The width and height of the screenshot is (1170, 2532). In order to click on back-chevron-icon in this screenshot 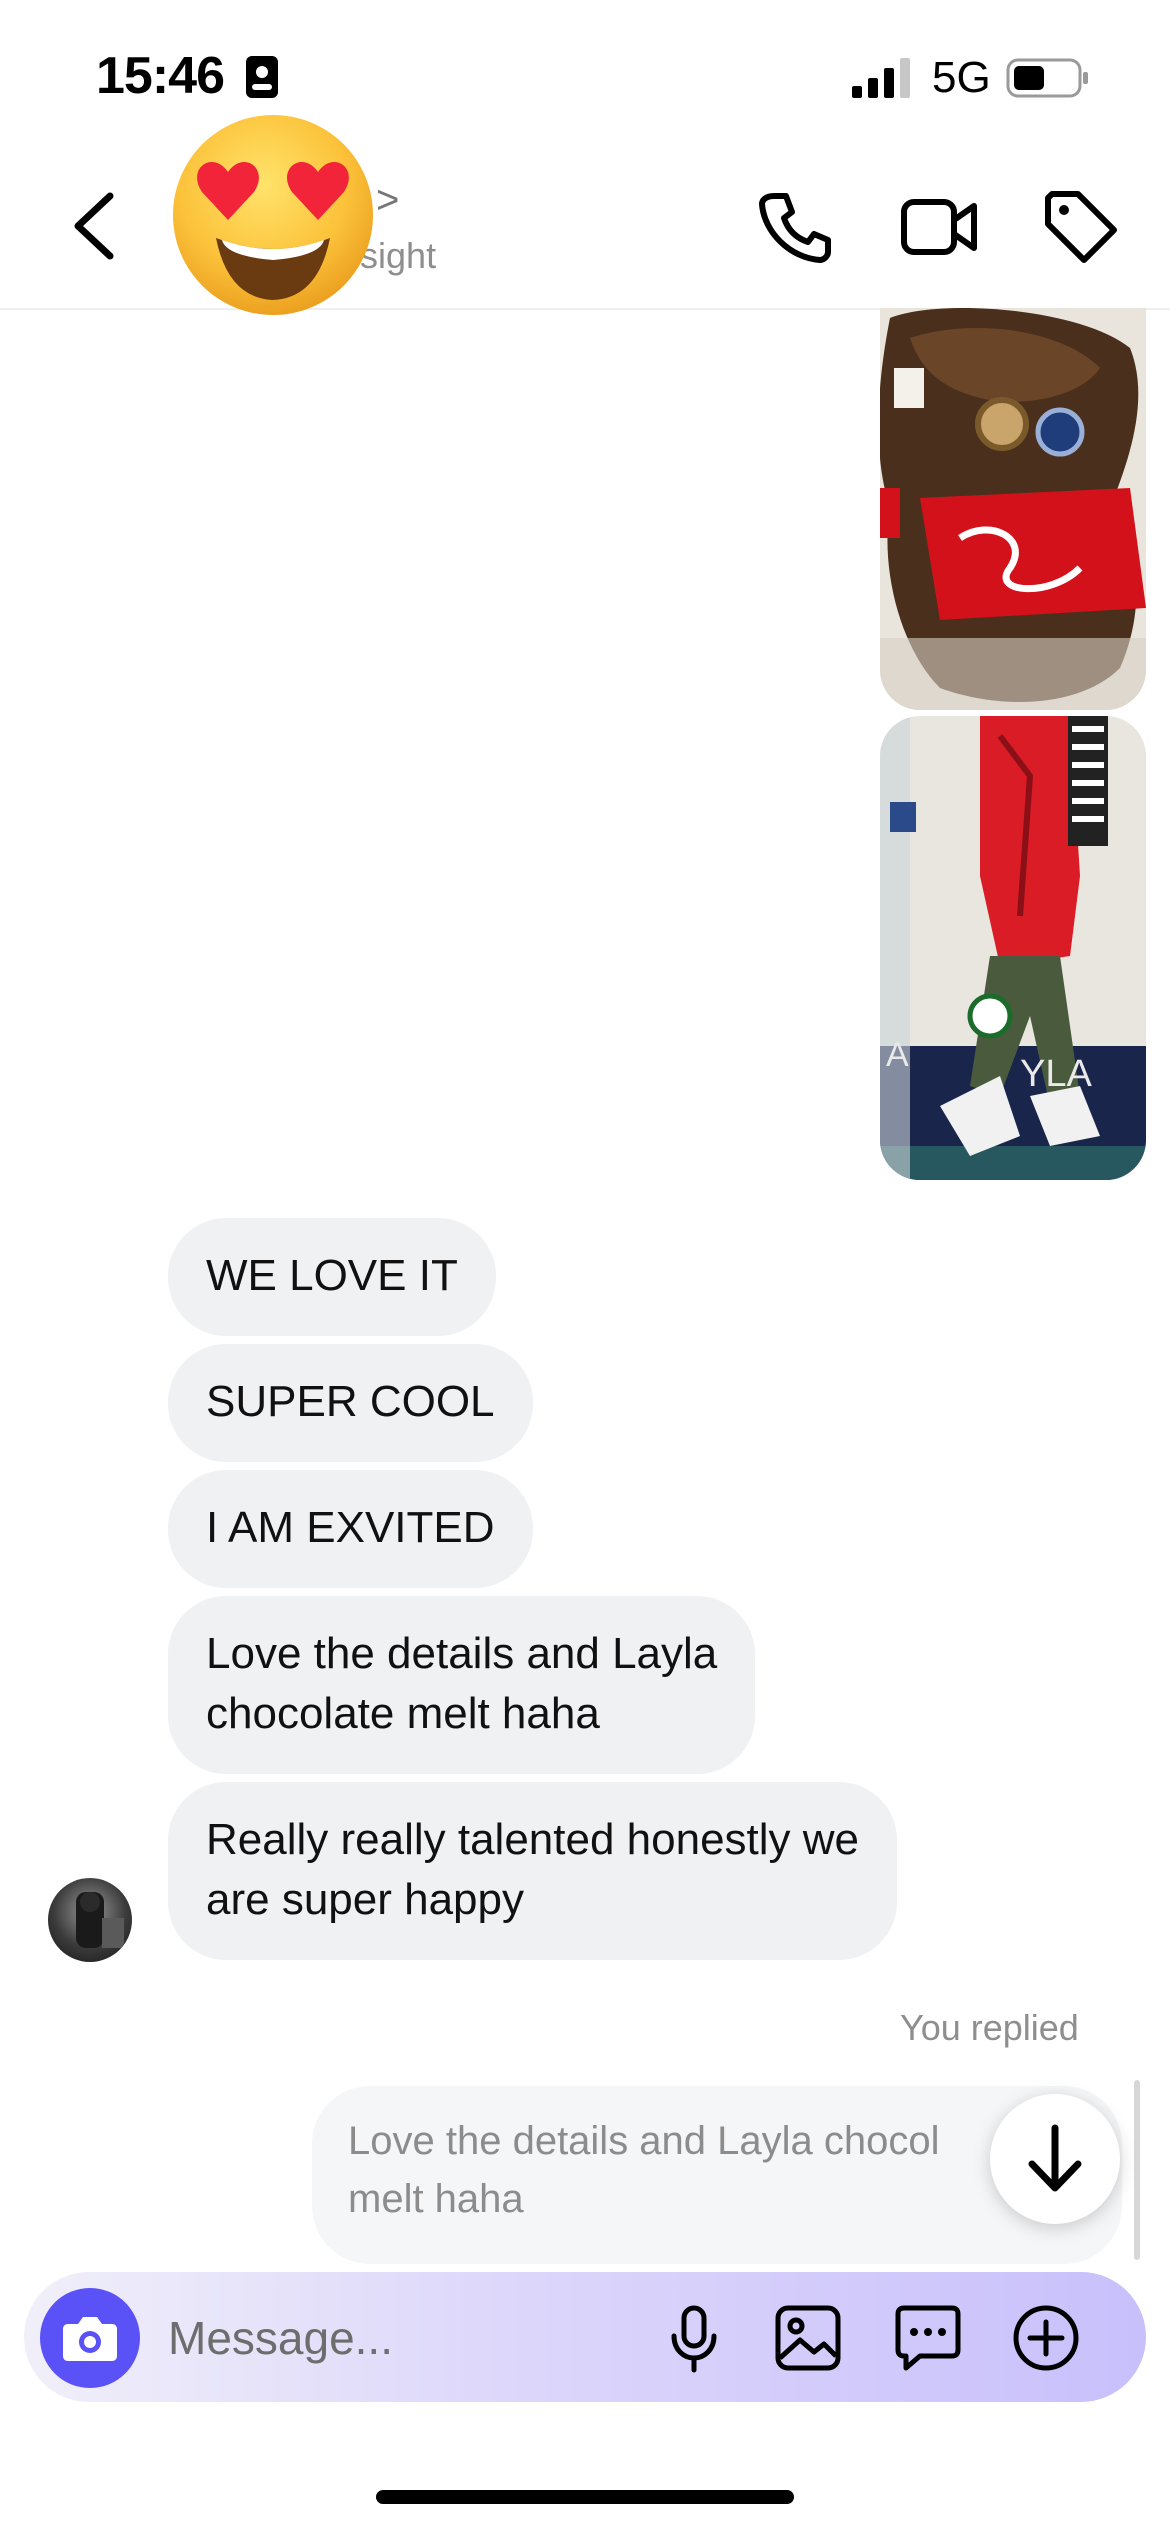, I will do `click(96, 226)`.